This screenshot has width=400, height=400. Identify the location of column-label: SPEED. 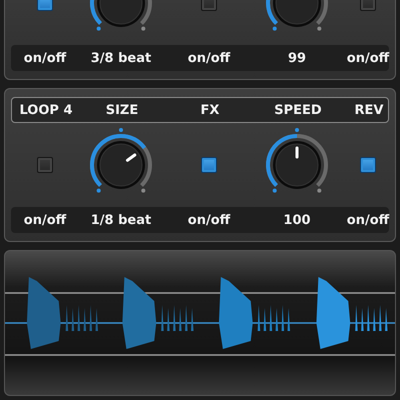
(298, 110).